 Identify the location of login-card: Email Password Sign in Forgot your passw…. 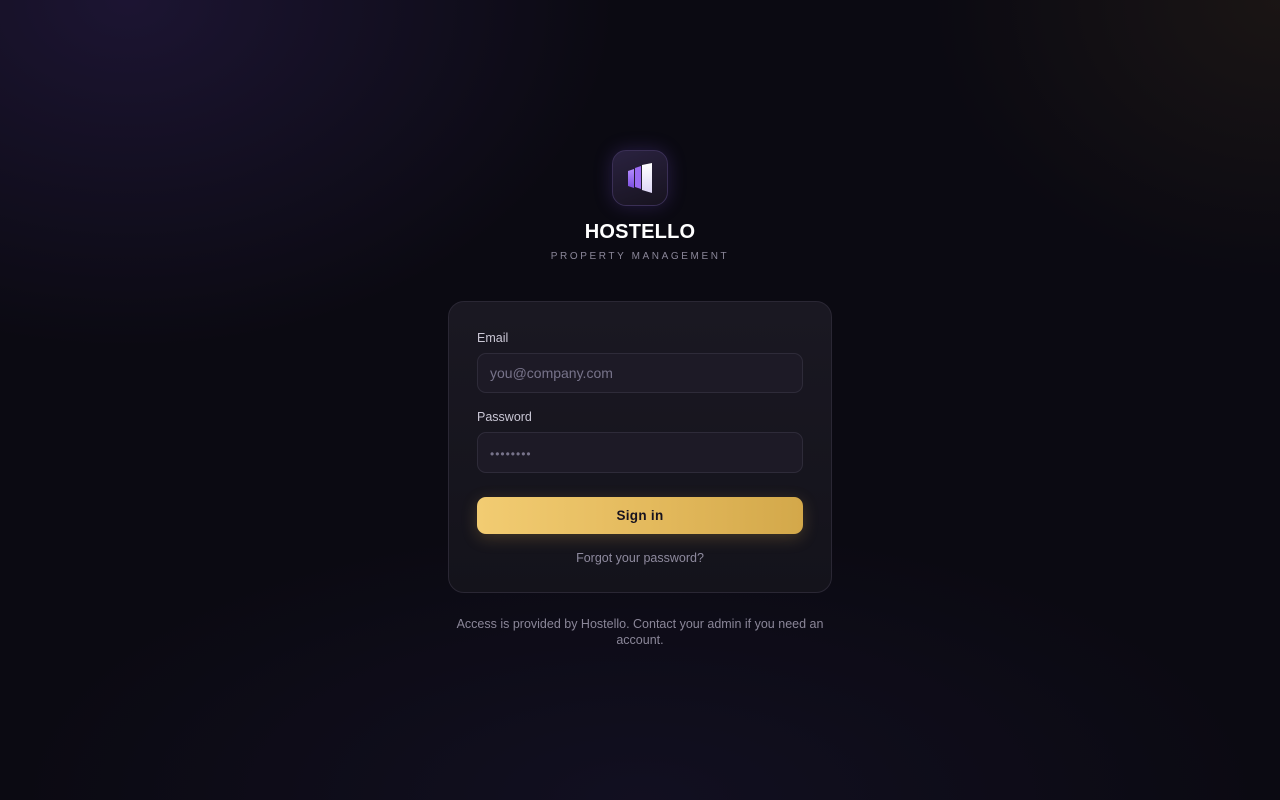
(640, 447).